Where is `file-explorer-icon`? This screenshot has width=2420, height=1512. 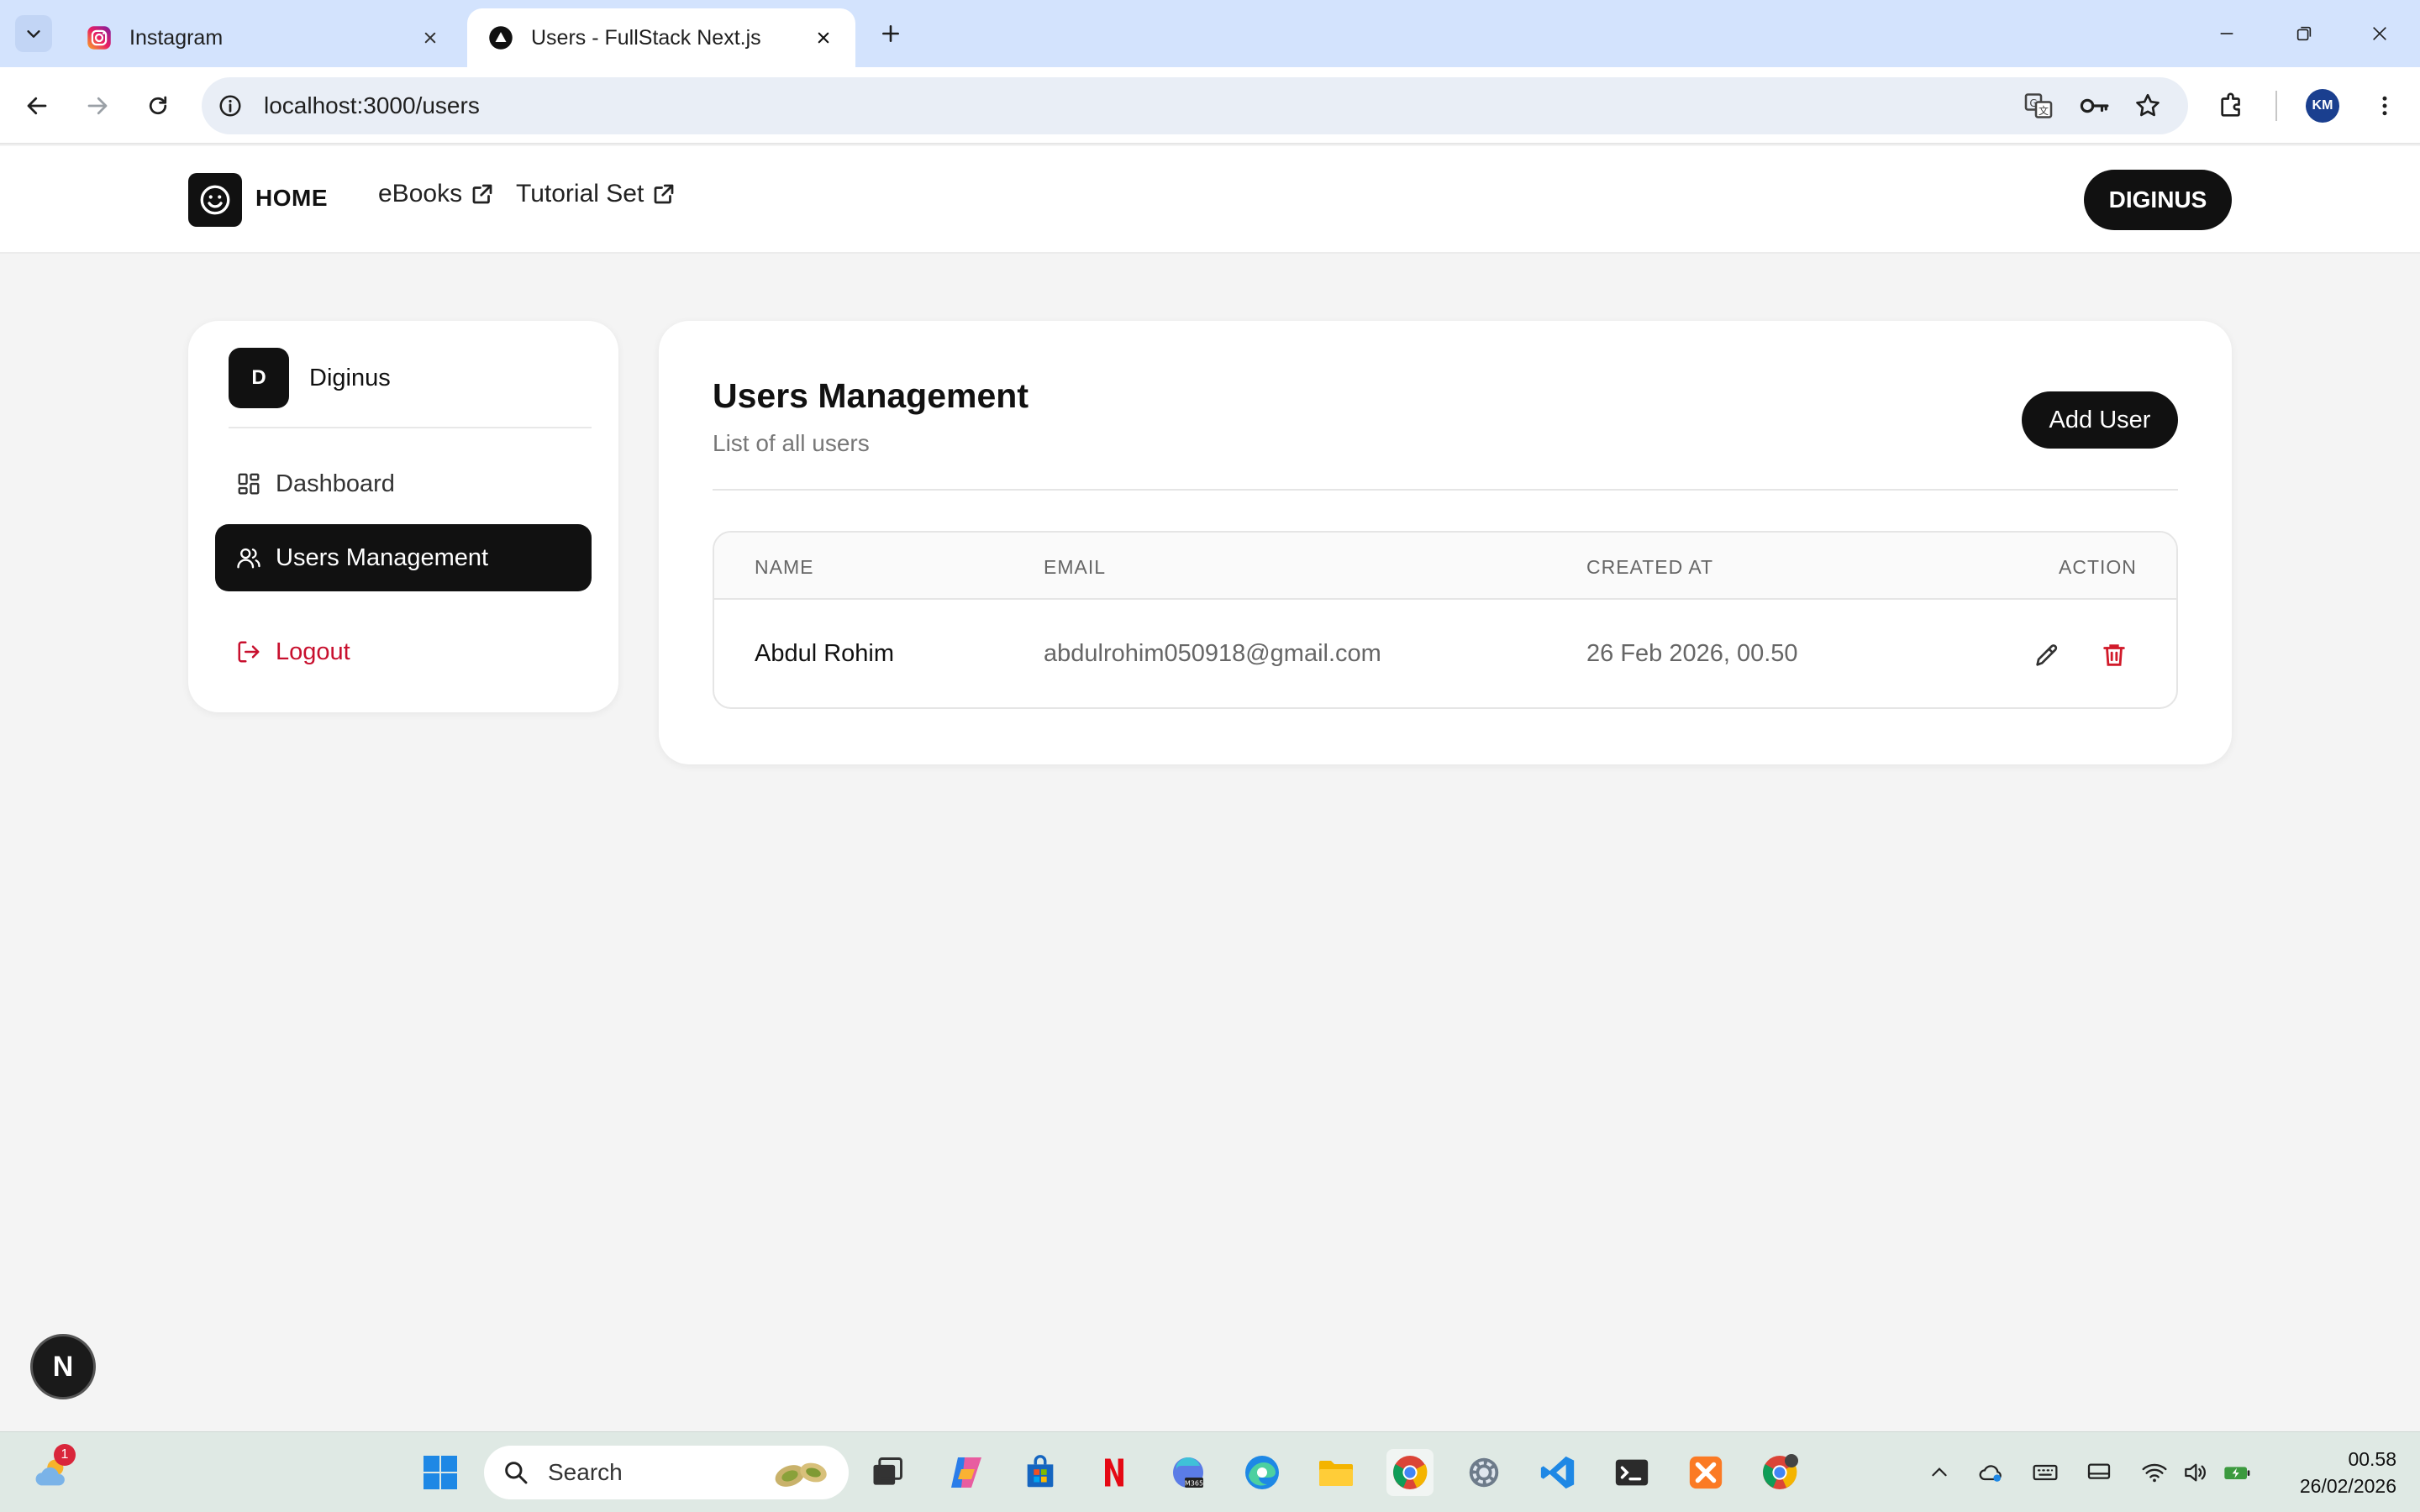
file-explorer-icon is located at coordinates (1336, 1472).